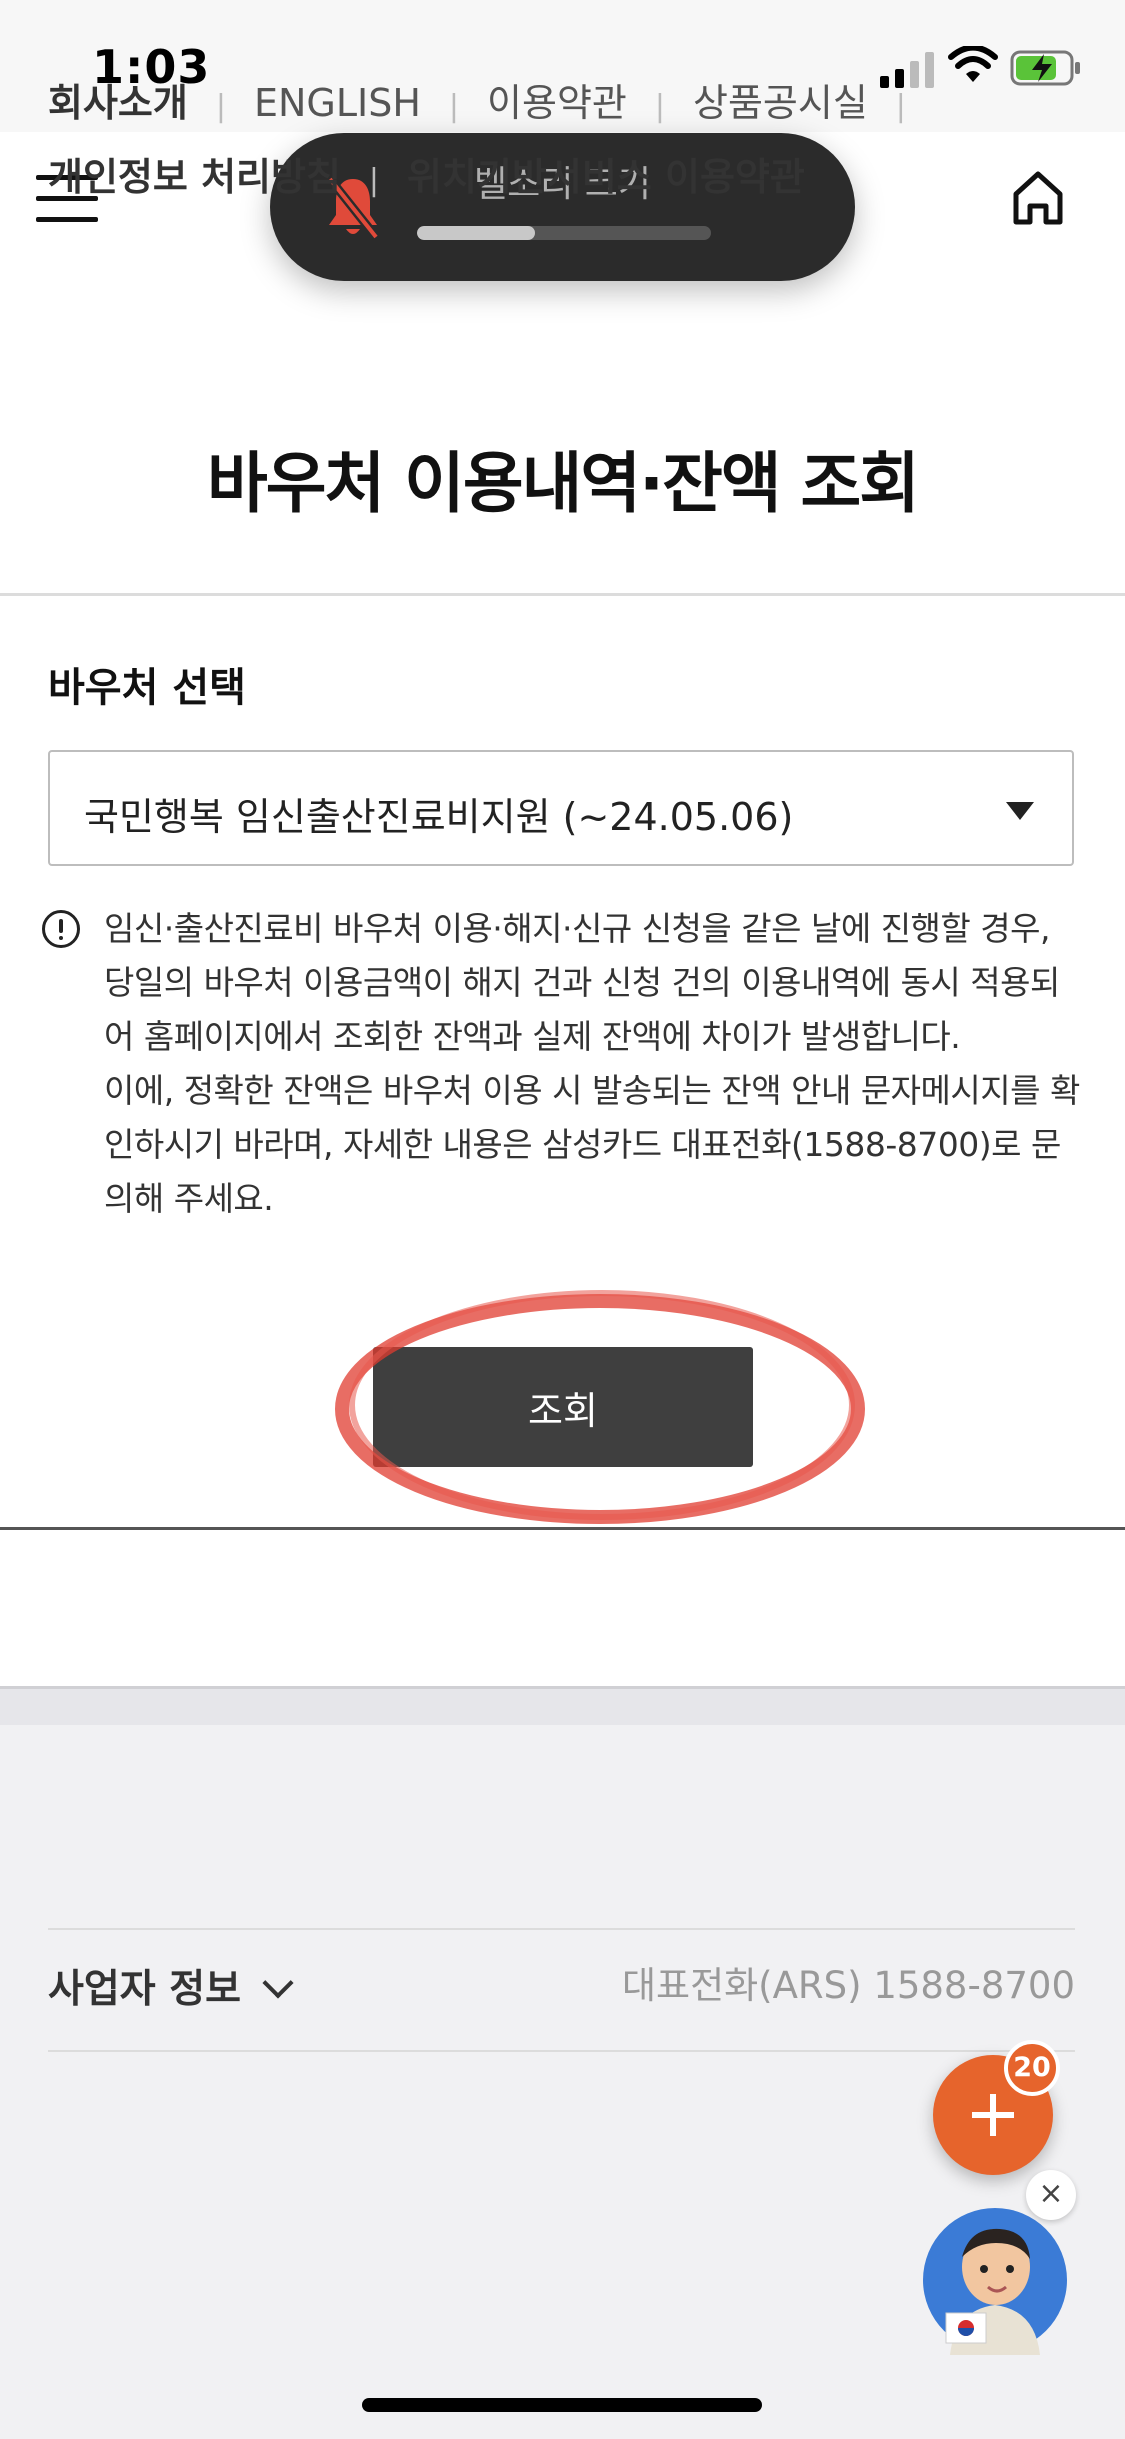  What do you see at coordinates (278, 1983) in the screenshot?
I see `chevron-down-icon` at bounding box center [278, 1983].